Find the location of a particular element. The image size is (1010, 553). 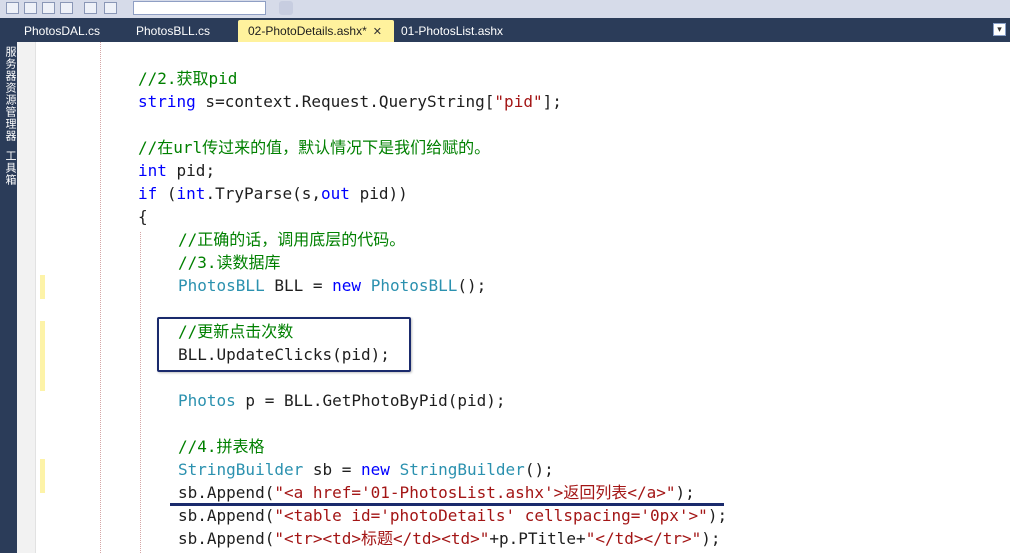

side-panel-strip: 服务器资源管理器 工具箱 is located at coordinates (8, 297).